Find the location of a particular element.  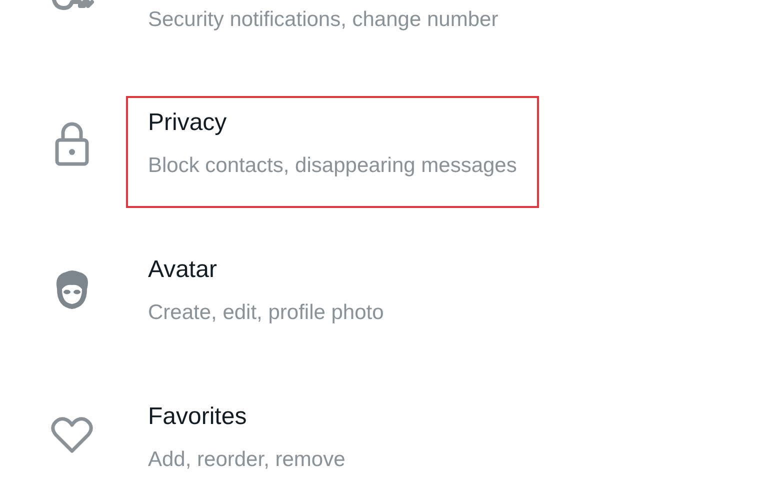

setting-subtitle: Security notifications, change number is located at coordinates (323, 20).